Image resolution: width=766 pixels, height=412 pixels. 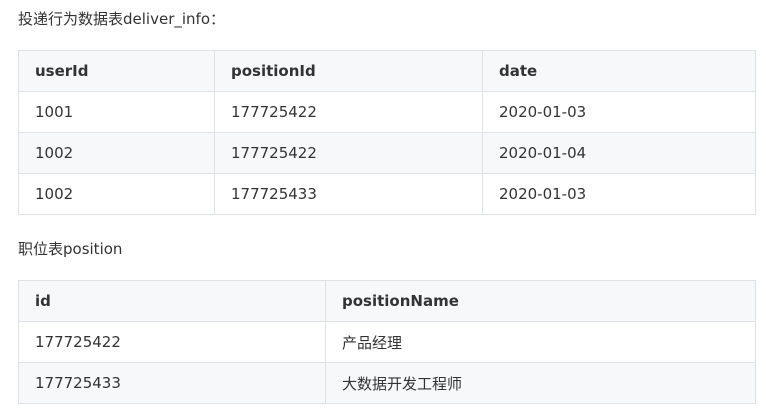 I want to click on cell-date: 2020-01-04, so click(x=619, y=153).